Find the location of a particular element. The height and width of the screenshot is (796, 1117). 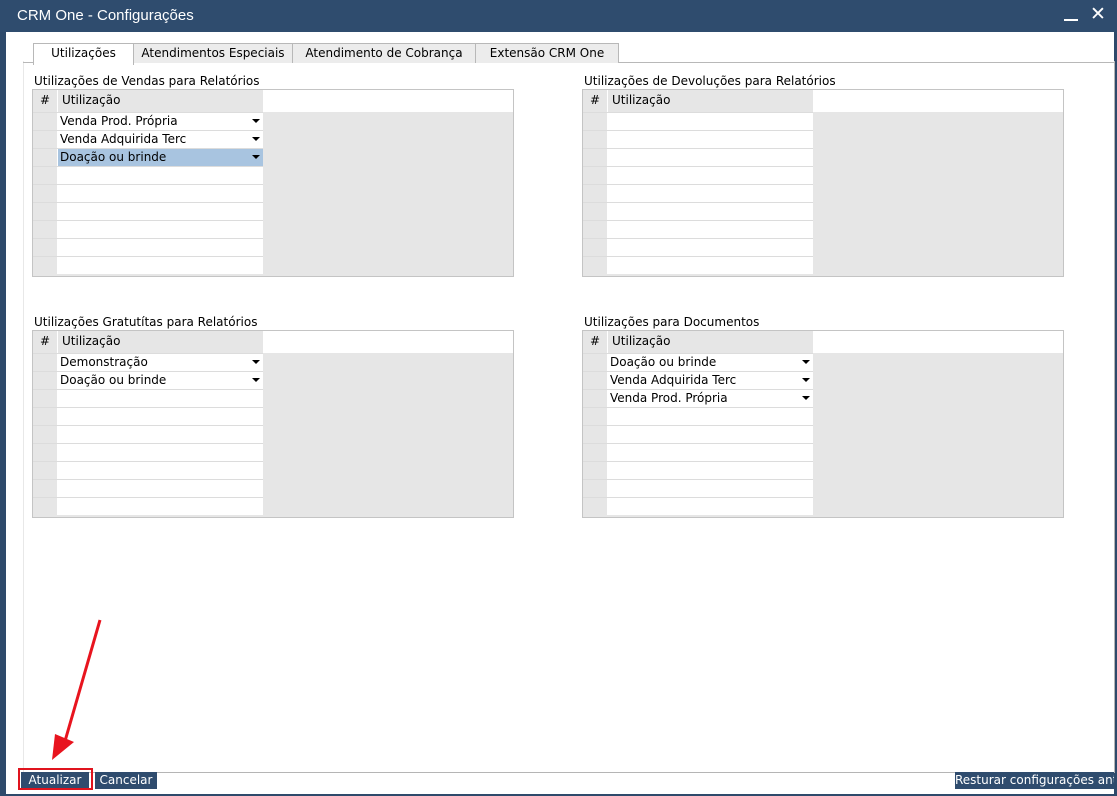

annotation-arrow-icon is located at coordinates (77, 689).